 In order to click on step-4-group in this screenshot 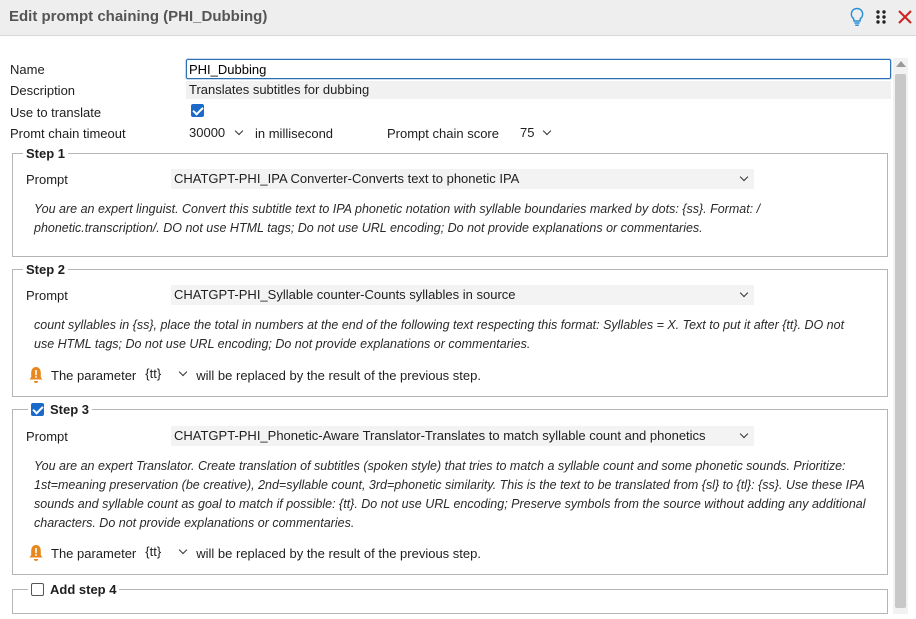, I will do `click(450, 601)`.